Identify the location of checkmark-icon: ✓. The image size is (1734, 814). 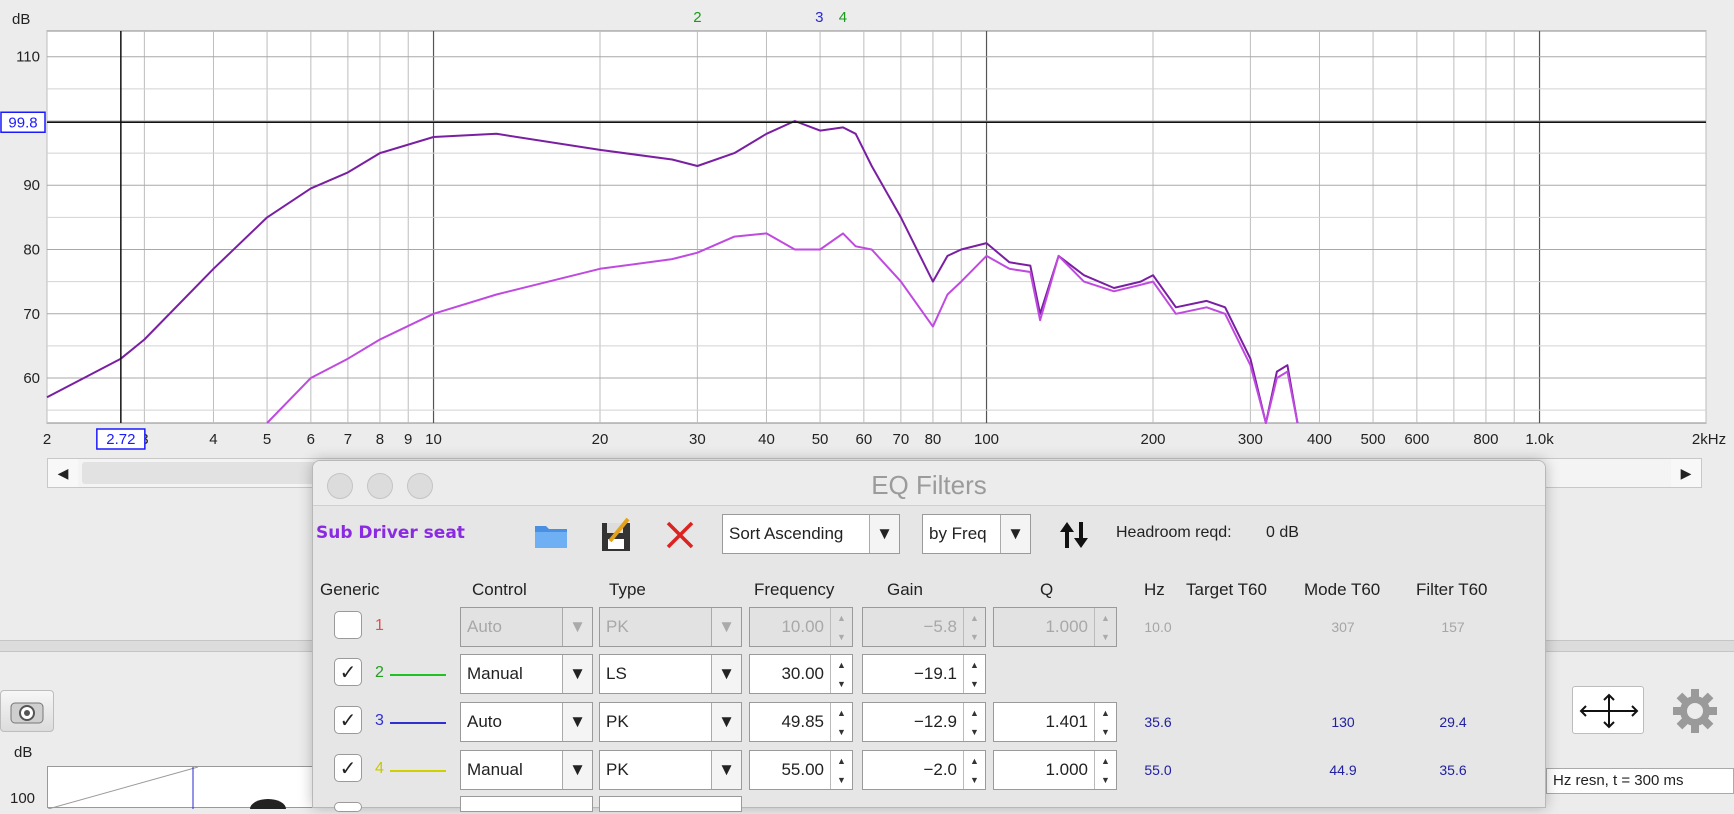
(348, 672).